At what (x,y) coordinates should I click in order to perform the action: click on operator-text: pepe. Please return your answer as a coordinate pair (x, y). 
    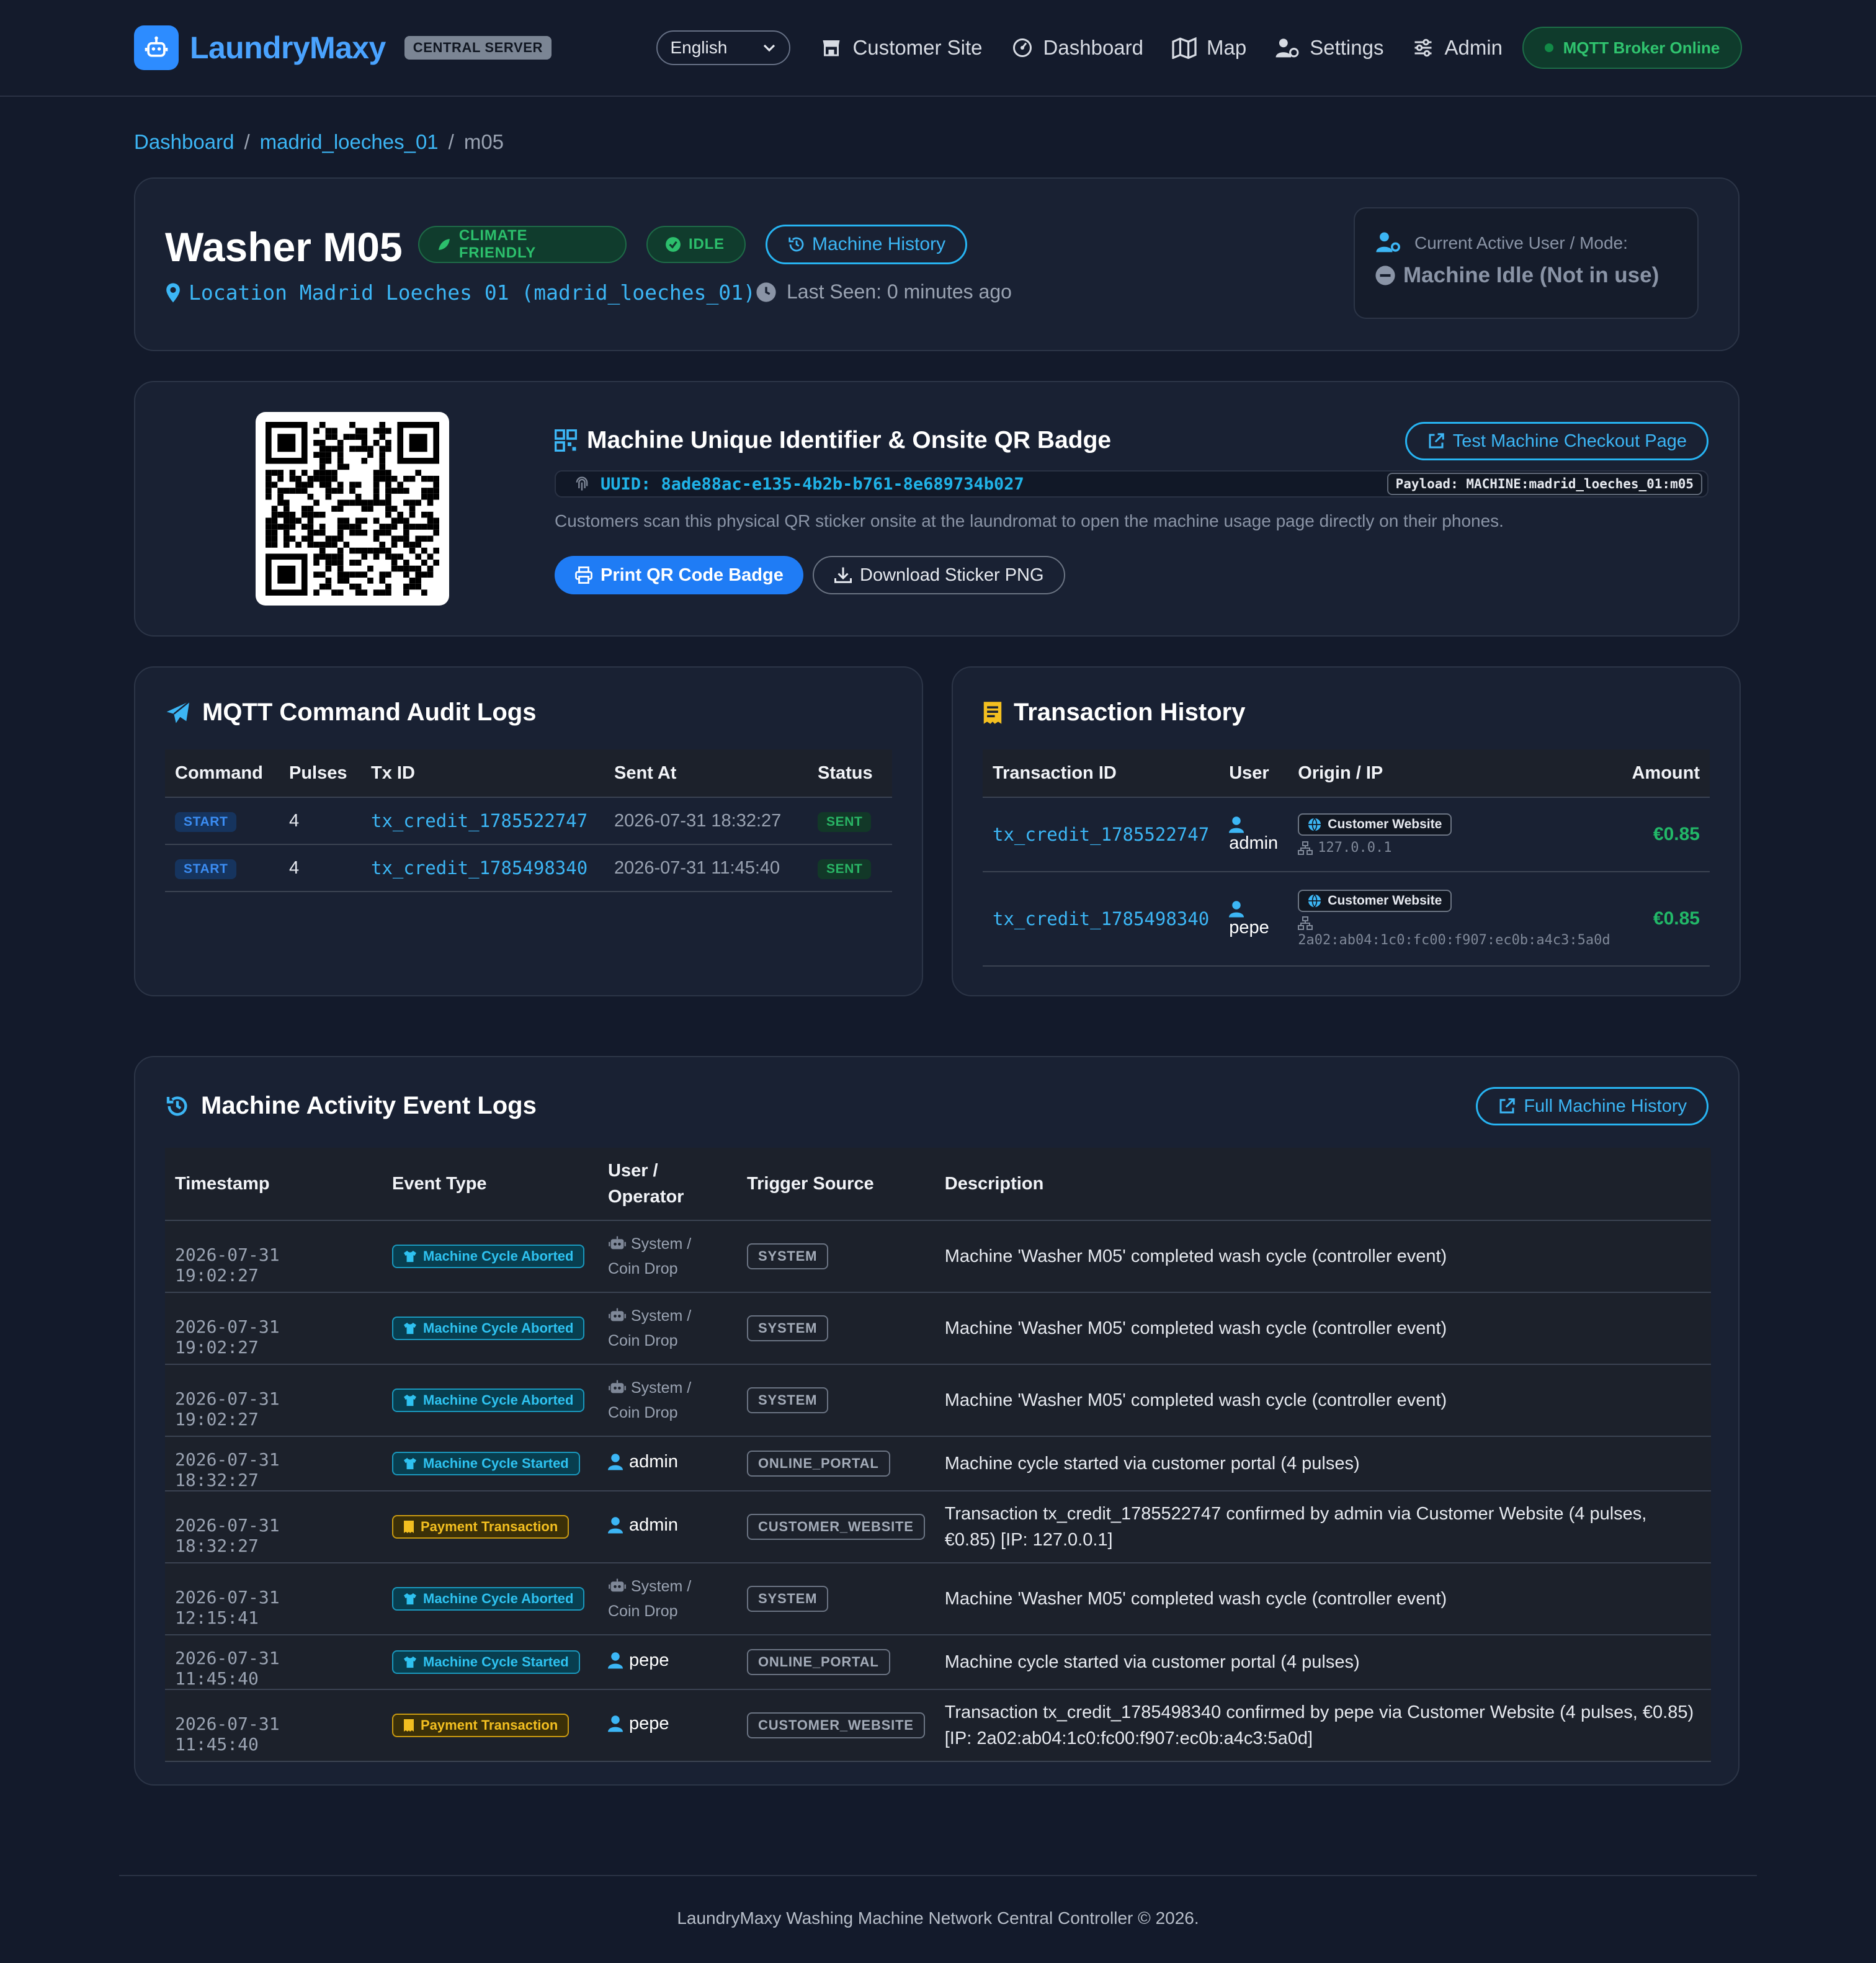
    Looking at the image, I should click on (649, 1660).